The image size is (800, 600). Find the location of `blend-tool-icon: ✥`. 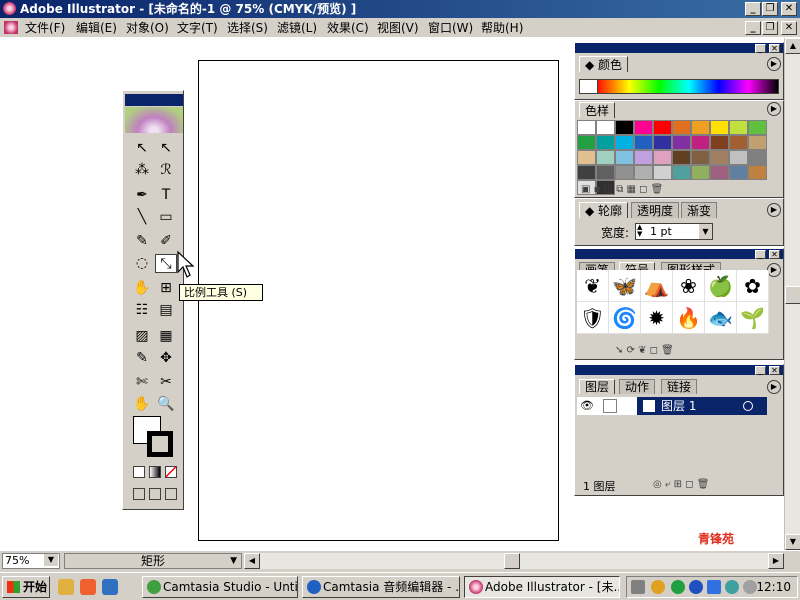

blend-tool-icon: ✥ is located at coordinates (166, 358).